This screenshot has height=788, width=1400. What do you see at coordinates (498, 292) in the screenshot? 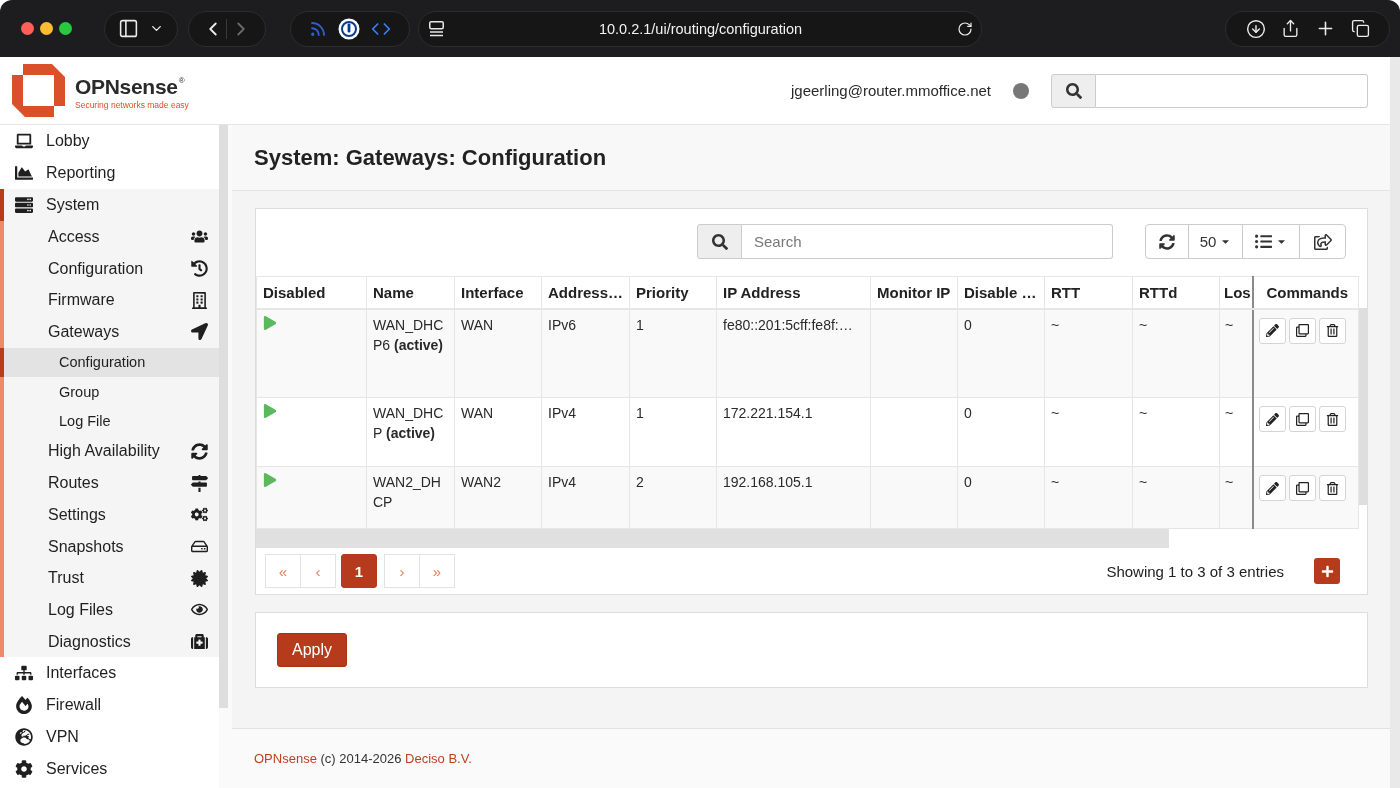
I see `column-header: Interface` at bounding box center [498, 292].